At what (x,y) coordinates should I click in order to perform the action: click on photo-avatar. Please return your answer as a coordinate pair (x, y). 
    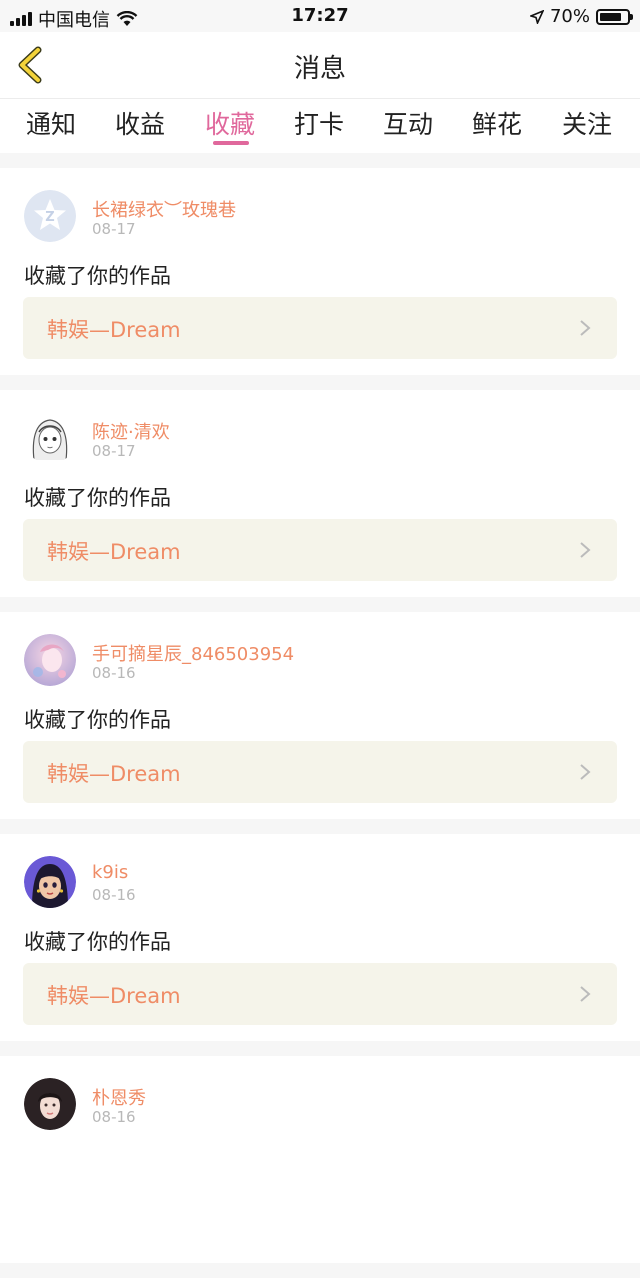
    Looking at the image, I should click on (50, 1104).